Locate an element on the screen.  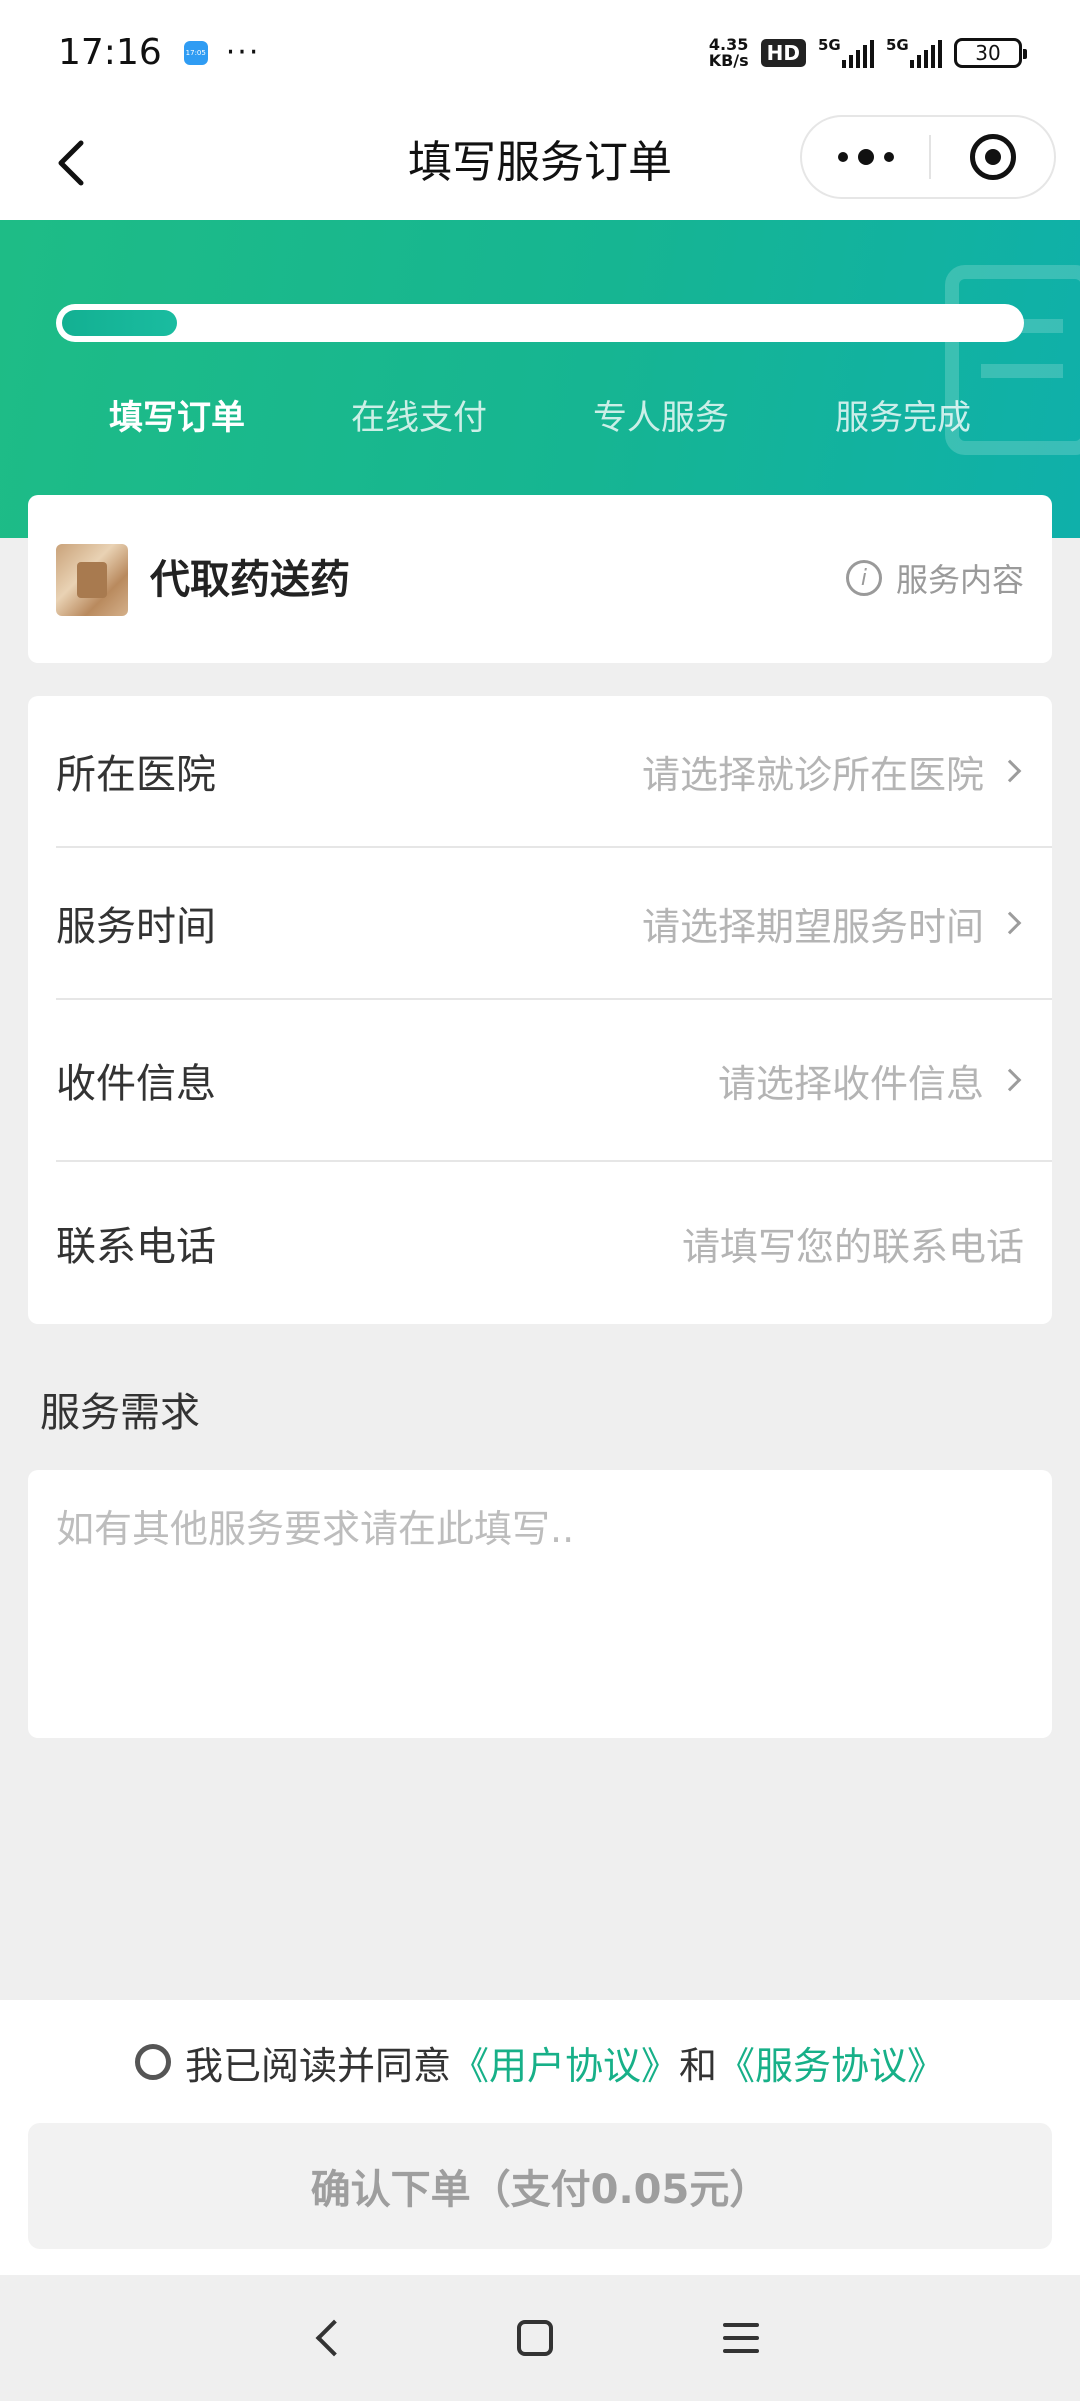
service-requirements-input is located at coordinates (540, 1604).